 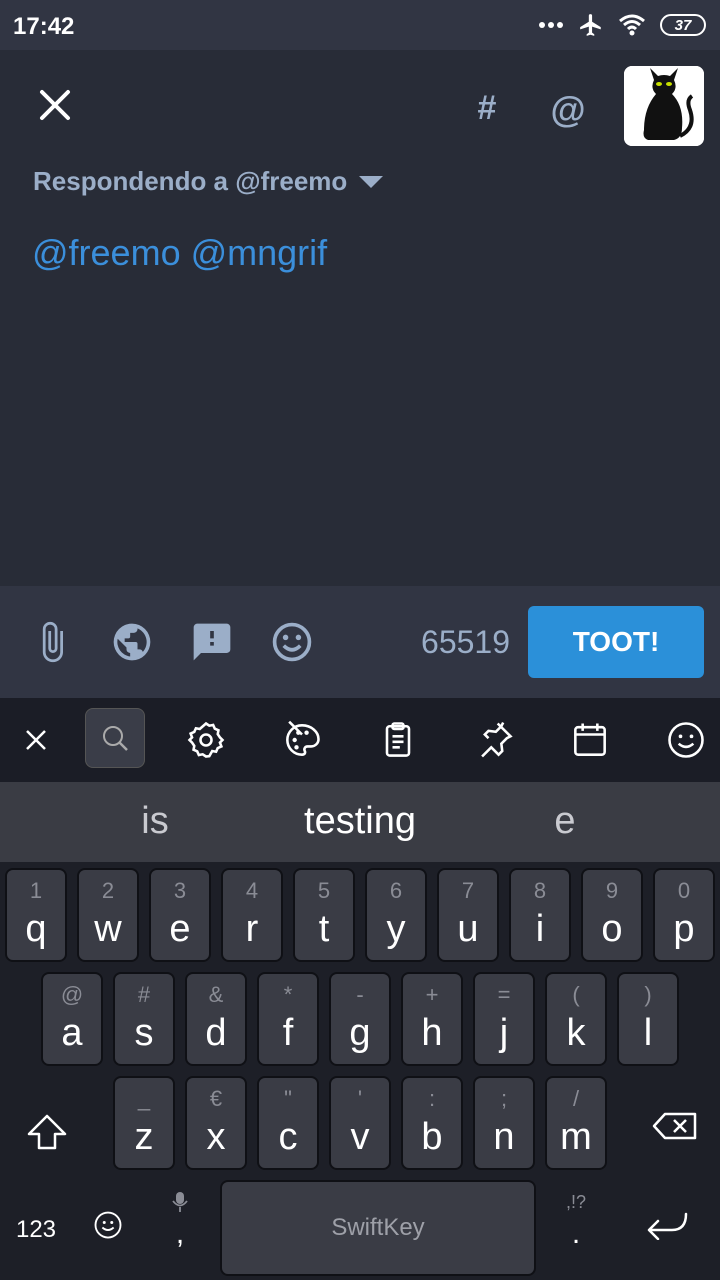 I want to click on space-bar: SwiftKey, so click(x=378, y=1228).